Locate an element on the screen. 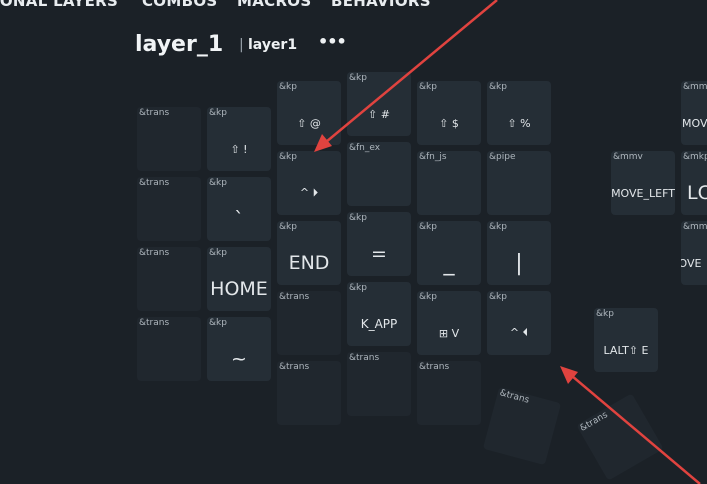 This screenshot has width=707, height=484. key-c4-r3: &kp = is located at coordinates (379, 244).